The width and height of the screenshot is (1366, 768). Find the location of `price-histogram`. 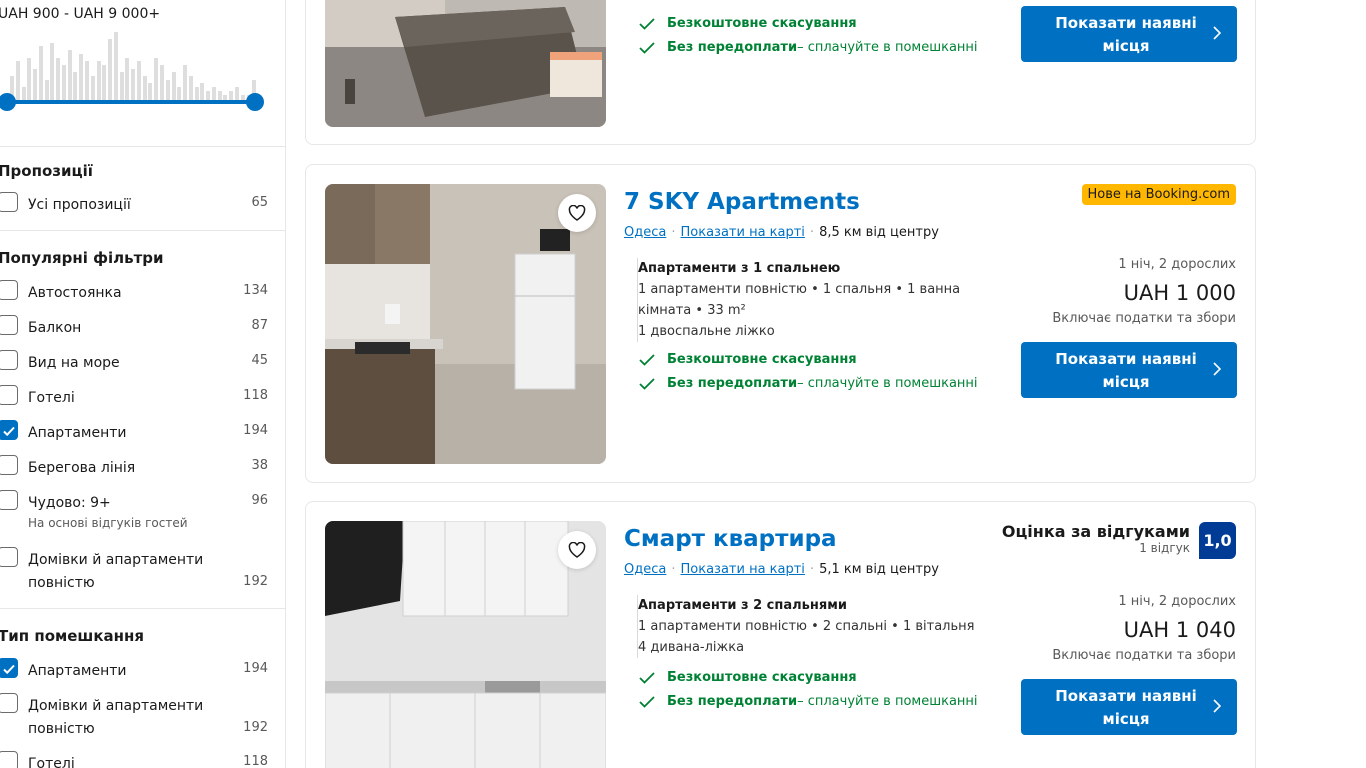

price-histogram is located at coordinates (134, 65).